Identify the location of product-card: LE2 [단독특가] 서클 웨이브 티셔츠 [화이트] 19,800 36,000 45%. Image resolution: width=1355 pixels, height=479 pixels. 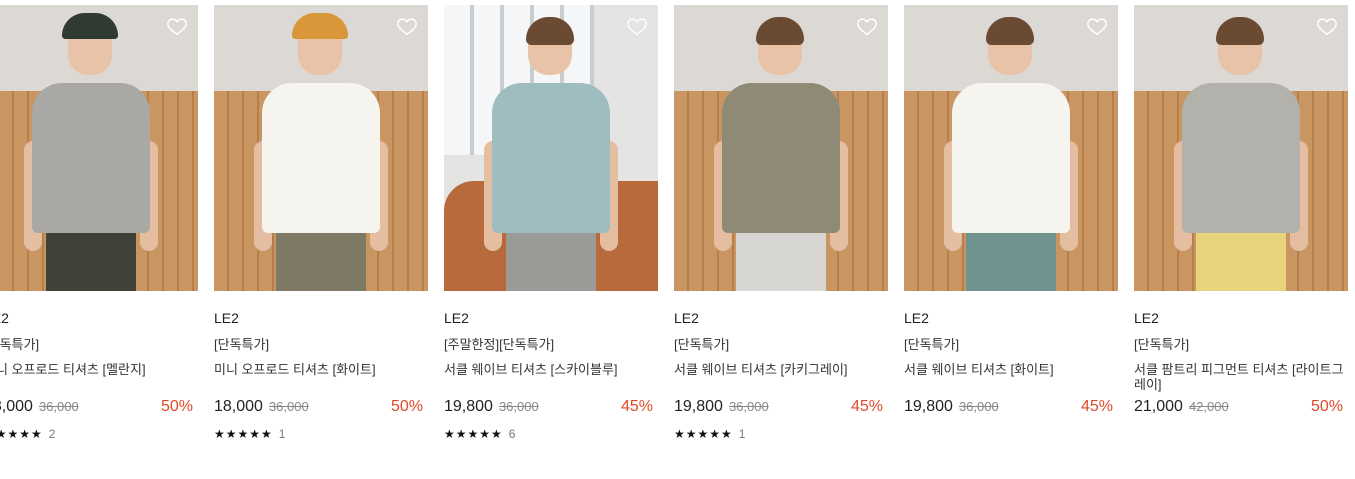
(1011, 212).